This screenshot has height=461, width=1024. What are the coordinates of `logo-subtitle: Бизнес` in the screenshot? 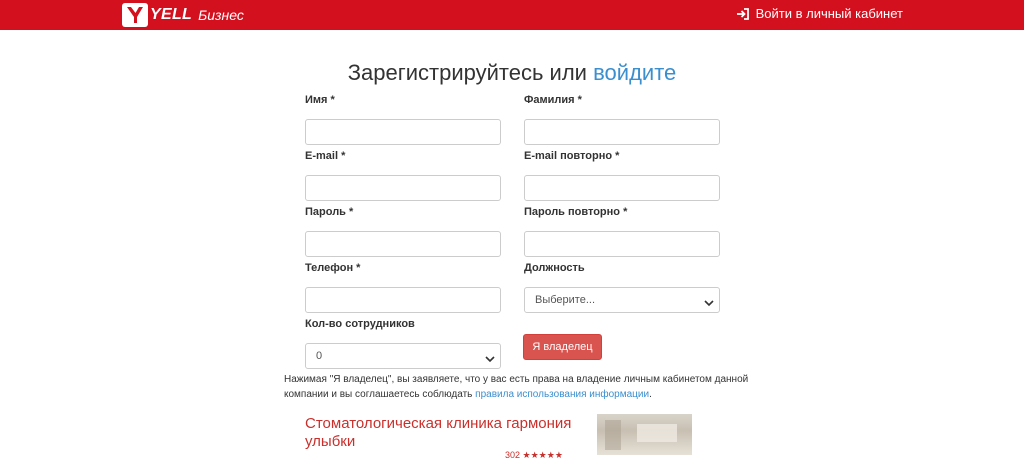 It's located at (221, 15).